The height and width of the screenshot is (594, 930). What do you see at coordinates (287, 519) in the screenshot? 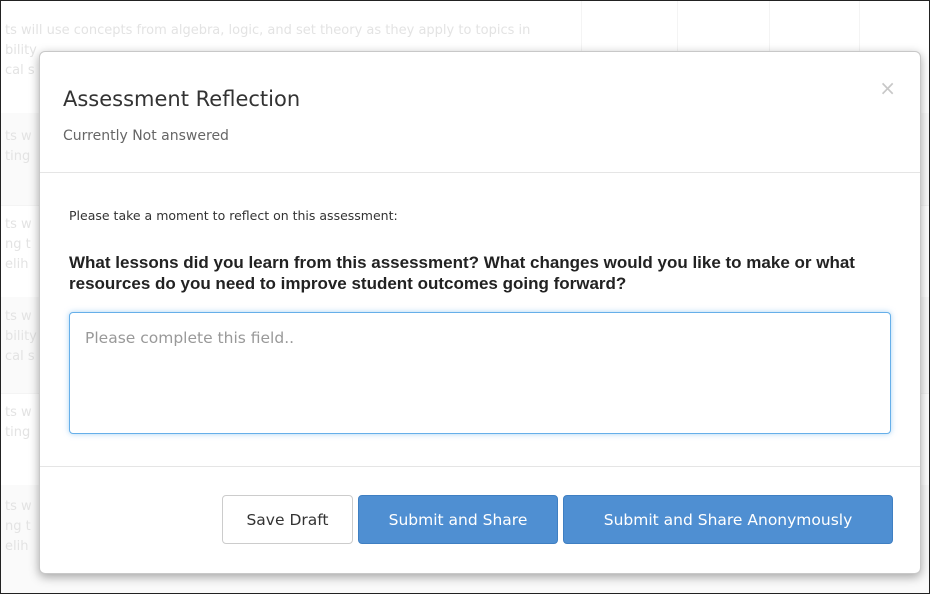
I see `save-draft-button: Save Draft` at bounding box center [287, 519].